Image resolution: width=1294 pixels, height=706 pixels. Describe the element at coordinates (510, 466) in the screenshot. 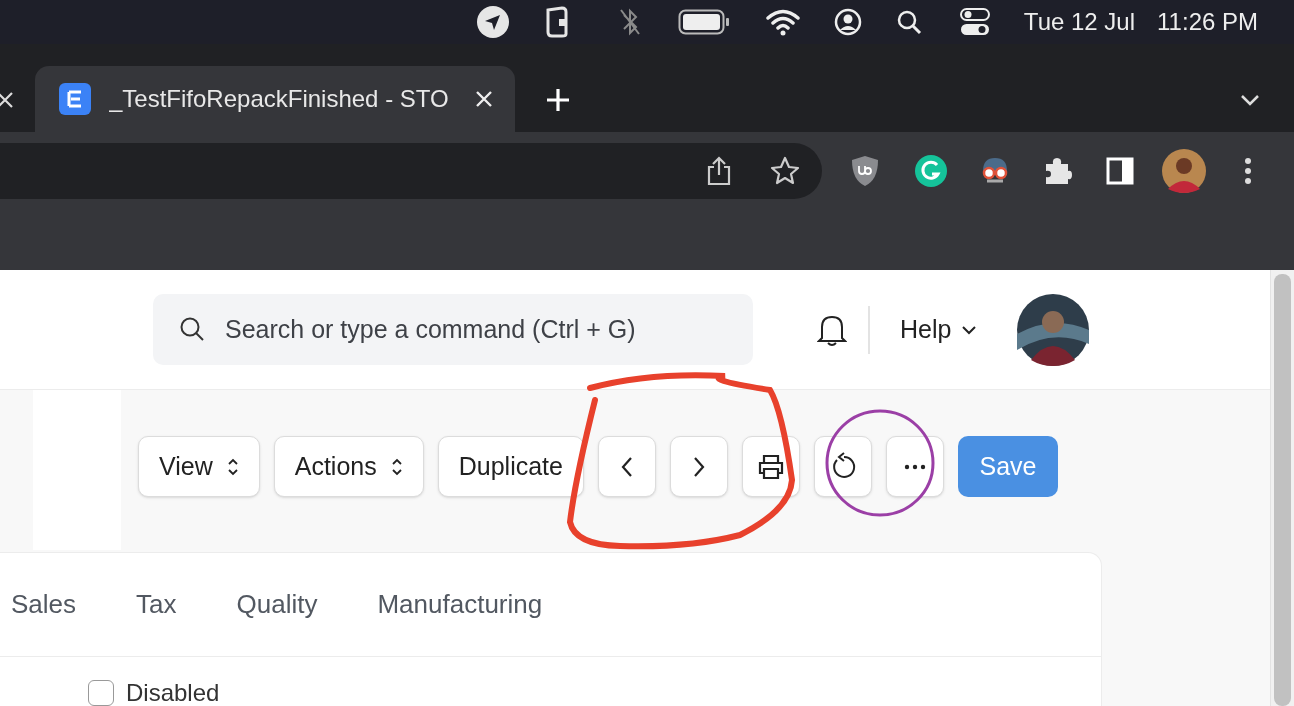

I see `duplicate-button: Duplicate` at that location.